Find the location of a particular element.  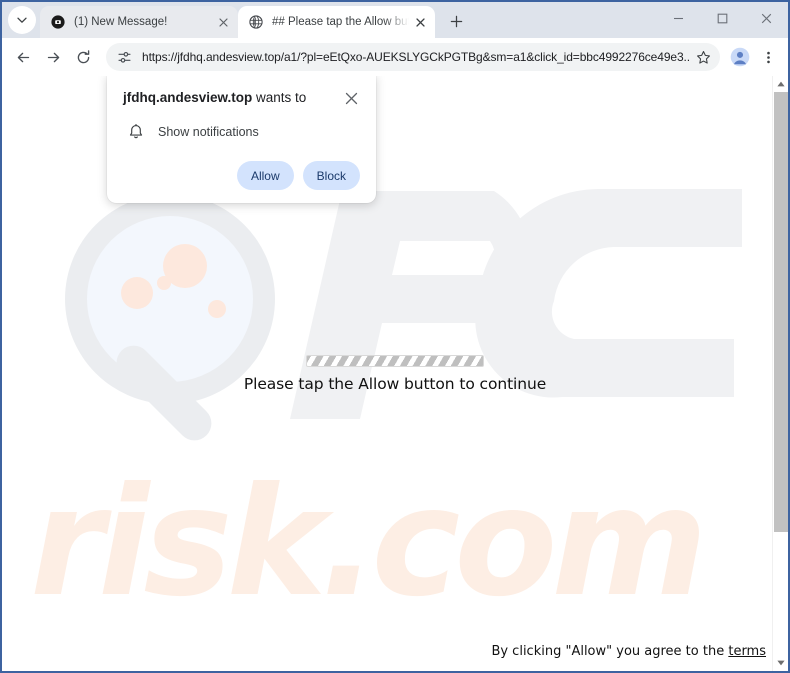

tab-title: ## Please tap the Allow button is located at coordinates (340, 22).